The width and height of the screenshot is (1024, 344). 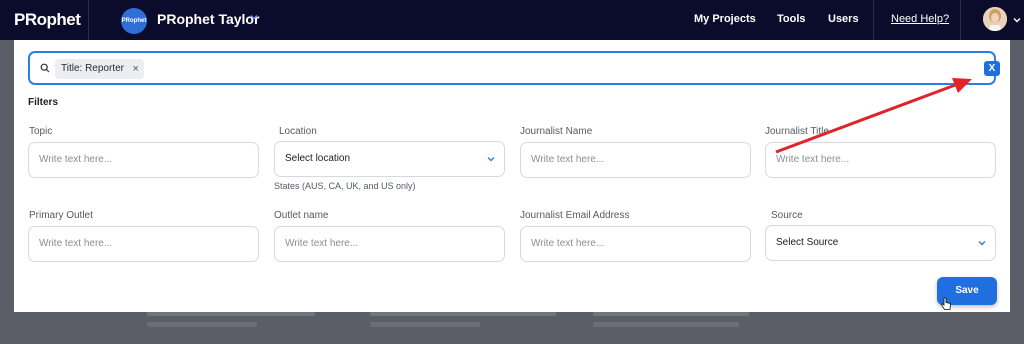 What do you see at coordinates (791, 19) in the screenshot?
I see `nav-tools: Tools` at bounding box center [791, 19].